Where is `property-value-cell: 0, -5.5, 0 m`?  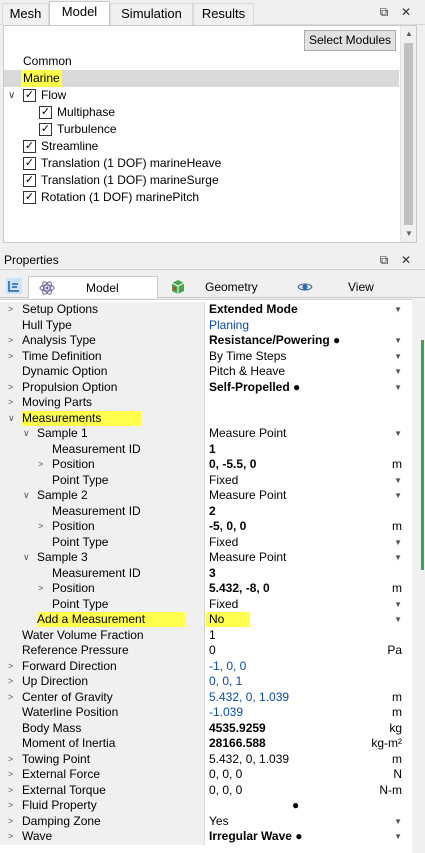
property-value-cell: 0, -5.5, 0 m is located at coordinates (306, 465).